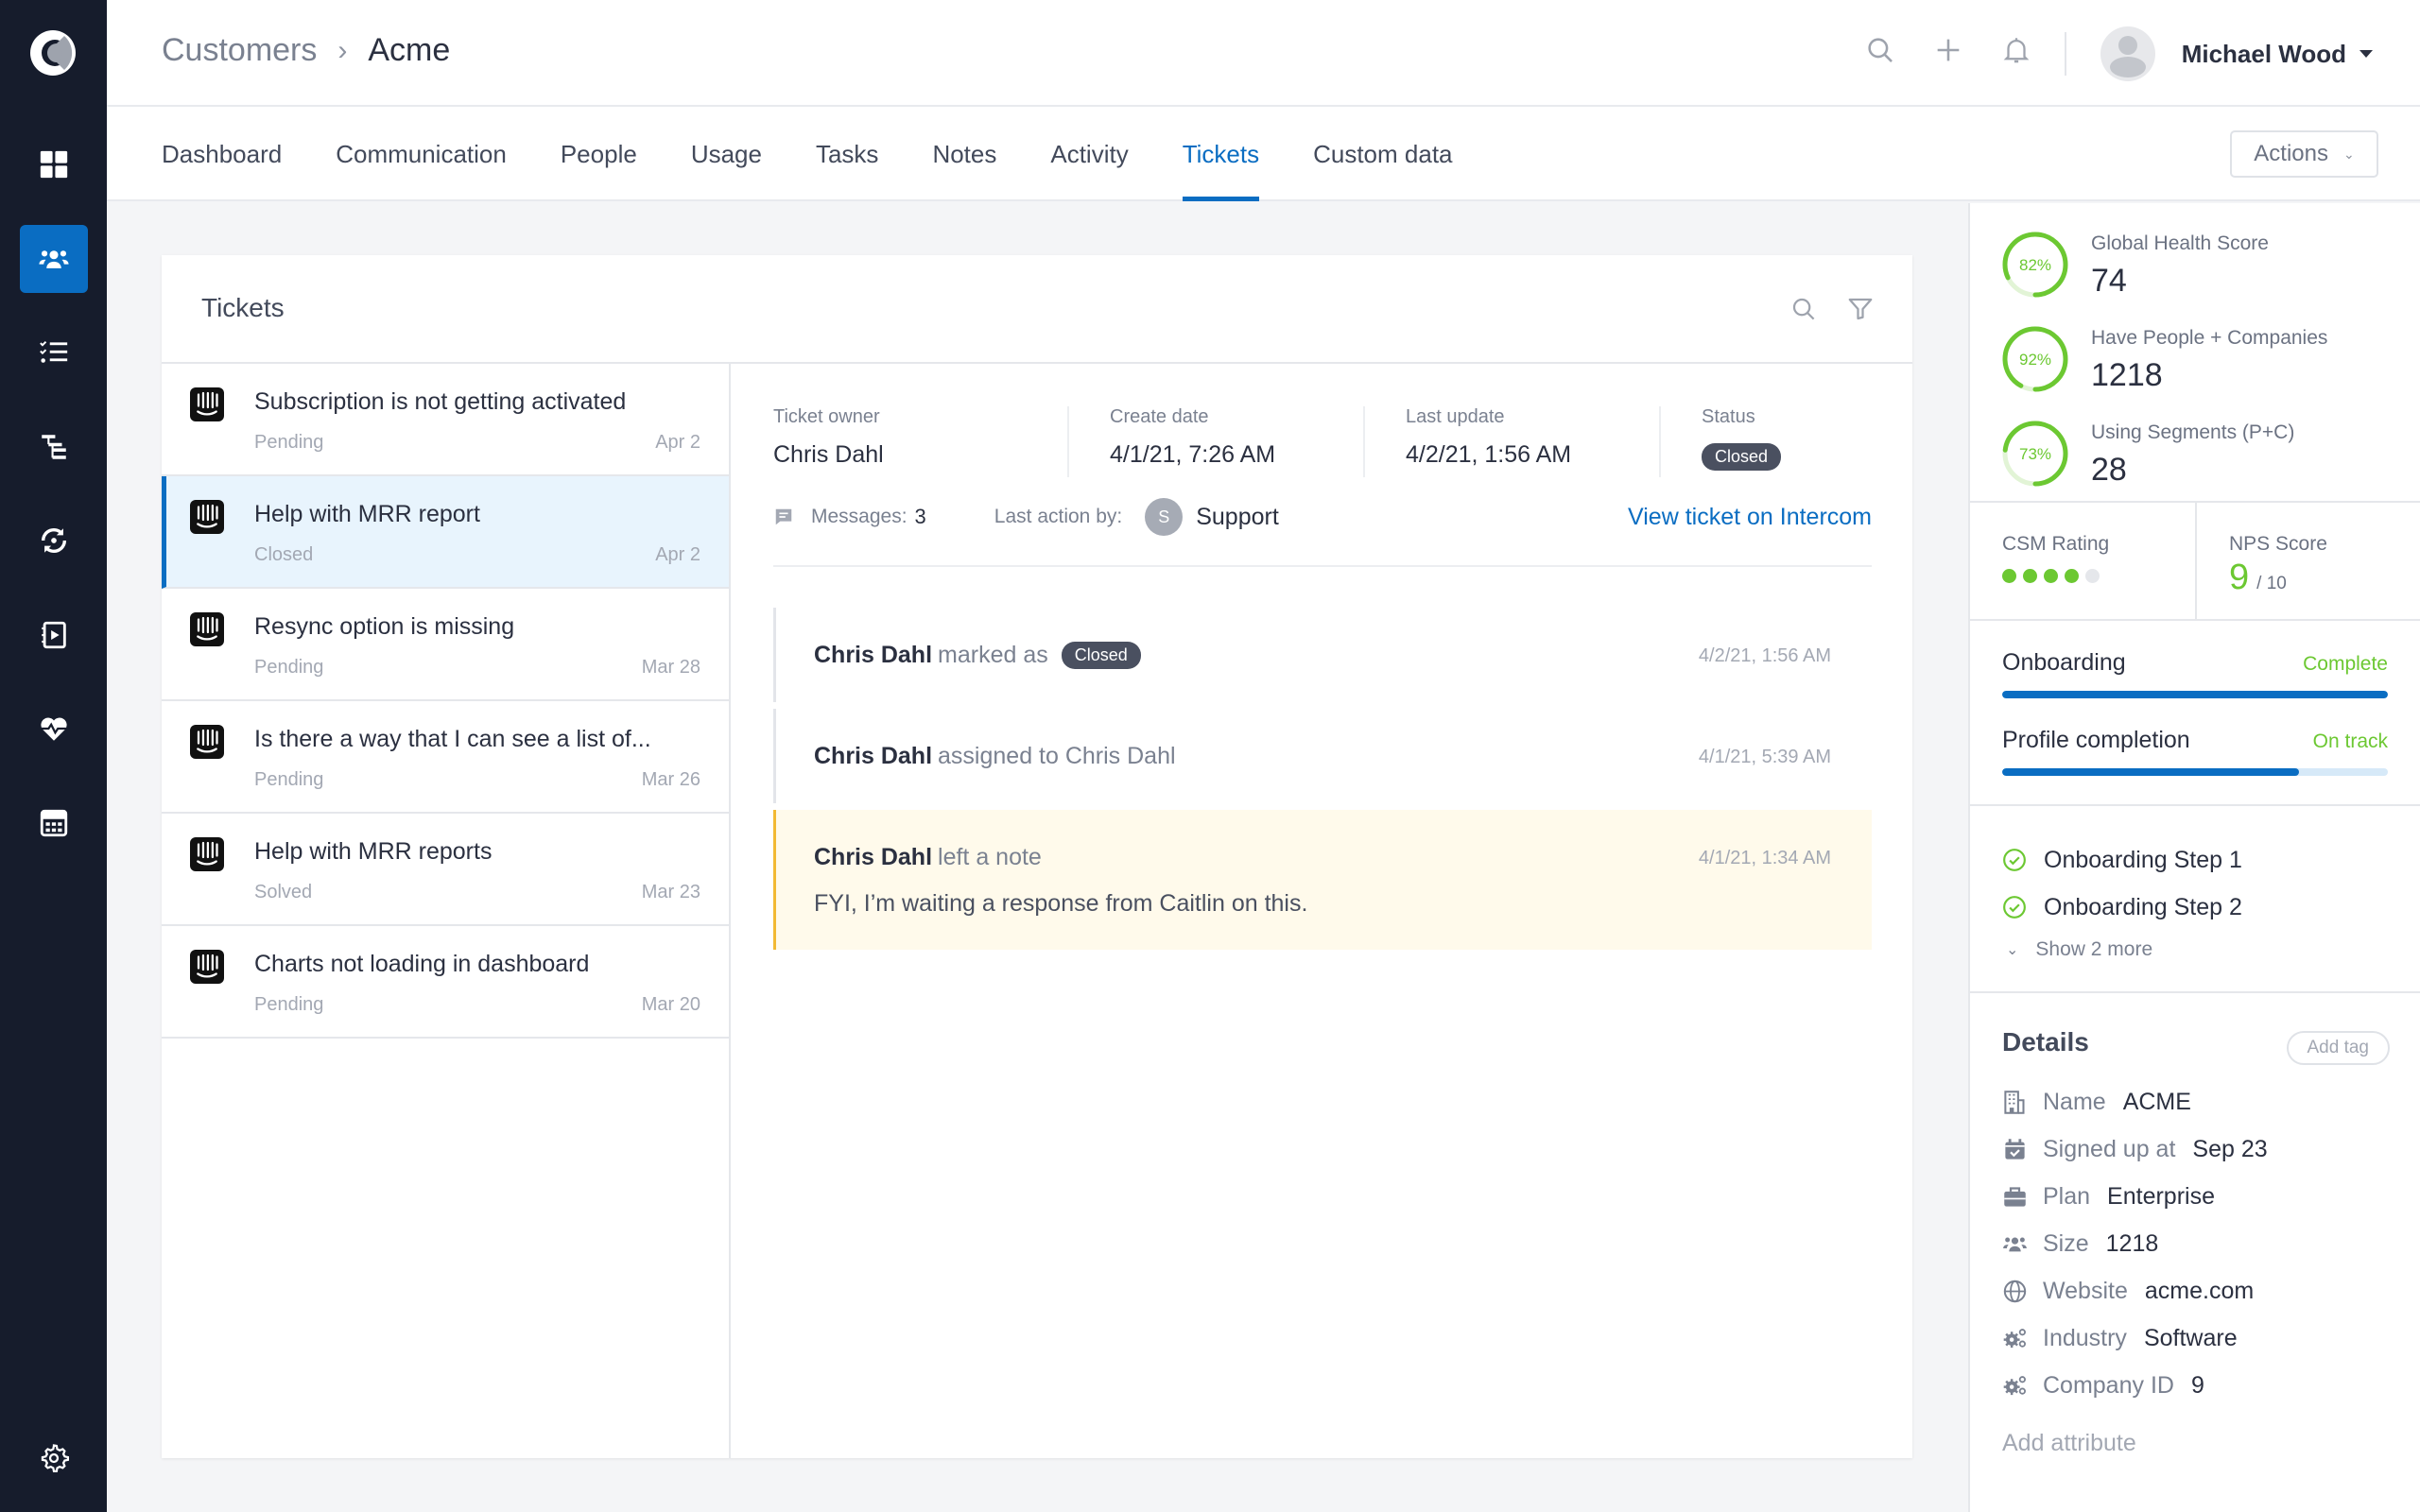  What do you see at coordinates (2035, 454) in the screenshot?
I see `score-ring: 73%` at bounding box center [2035, 454].